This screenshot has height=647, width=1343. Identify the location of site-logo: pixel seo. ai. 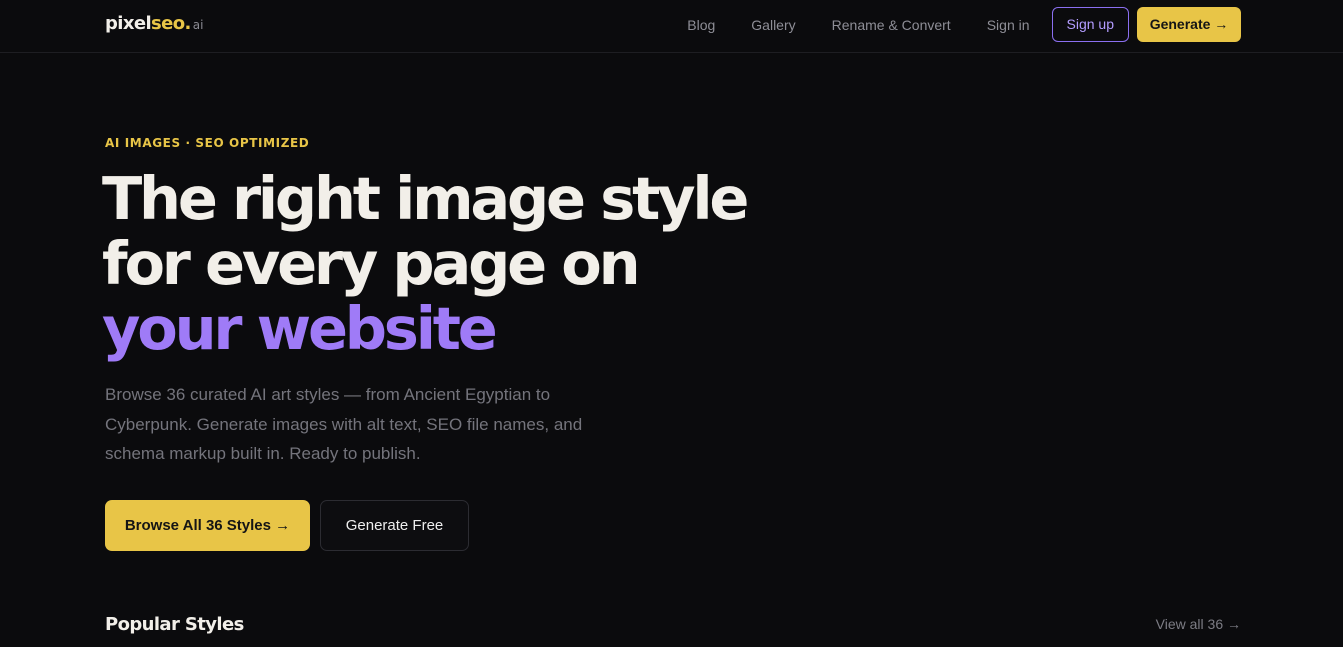
(154, 23).